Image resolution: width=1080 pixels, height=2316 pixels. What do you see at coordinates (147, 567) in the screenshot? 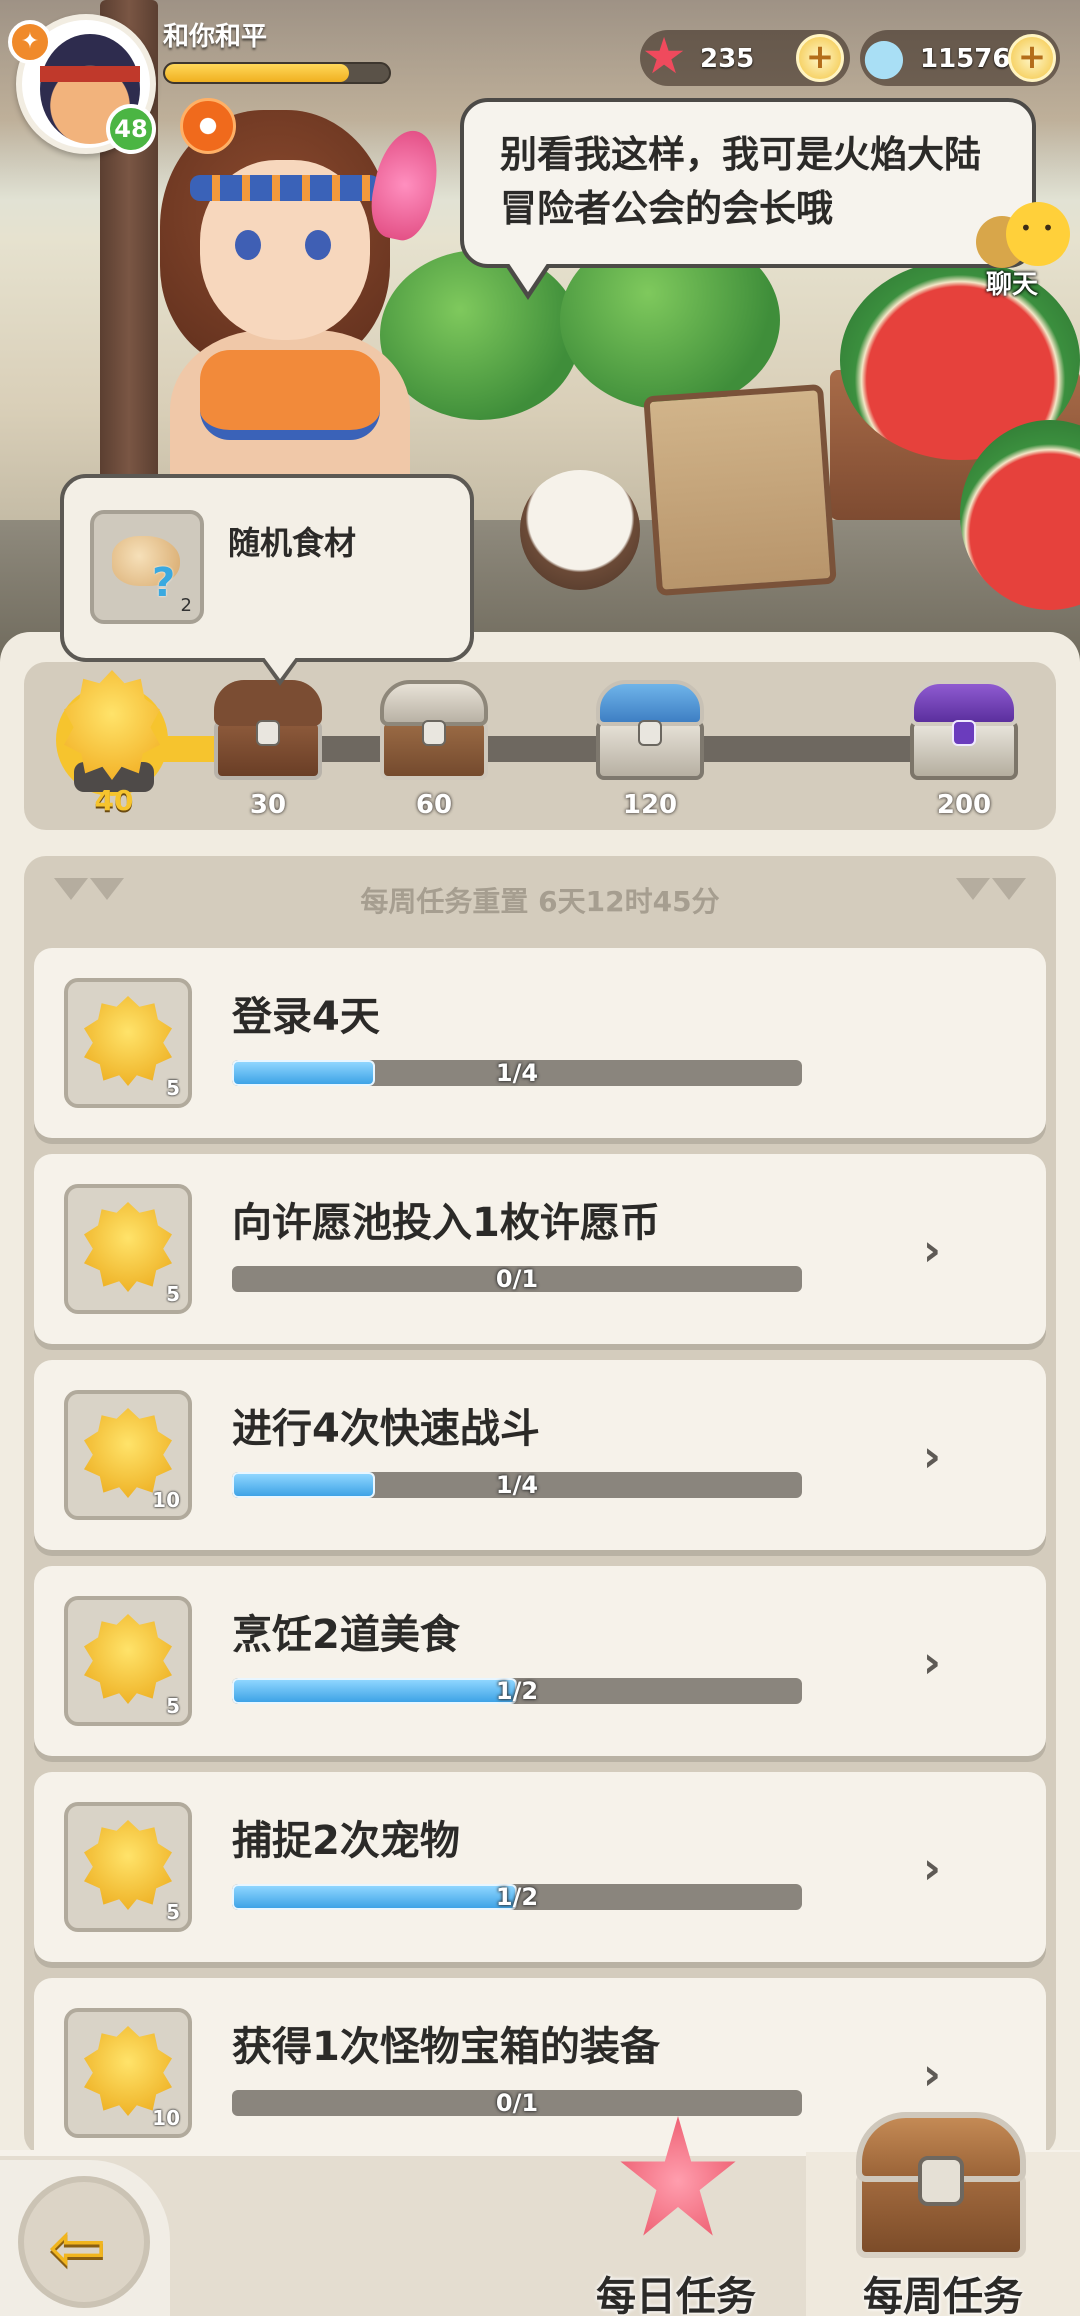
I see `reward-item-slot: ? 2` at bounding box center [147, 567].